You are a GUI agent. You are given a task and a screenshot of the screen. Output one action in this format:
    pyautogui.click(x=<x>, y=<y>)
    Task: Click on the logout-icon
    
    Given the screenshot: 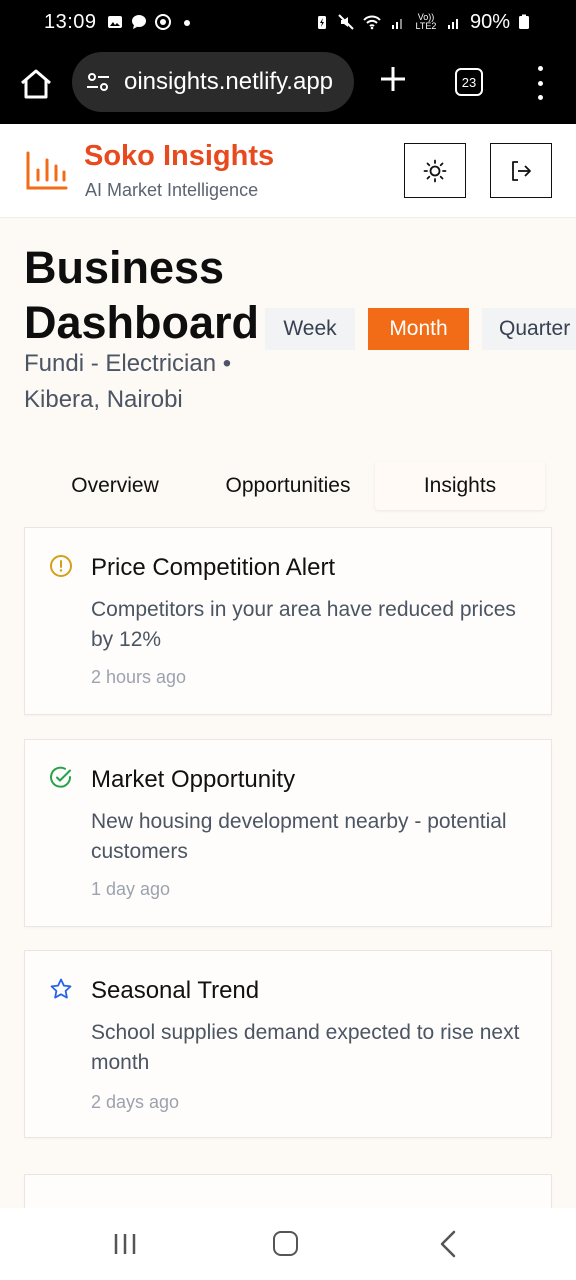 What is the action you would take?
    pyautogui.click(x=521, y=170)
    